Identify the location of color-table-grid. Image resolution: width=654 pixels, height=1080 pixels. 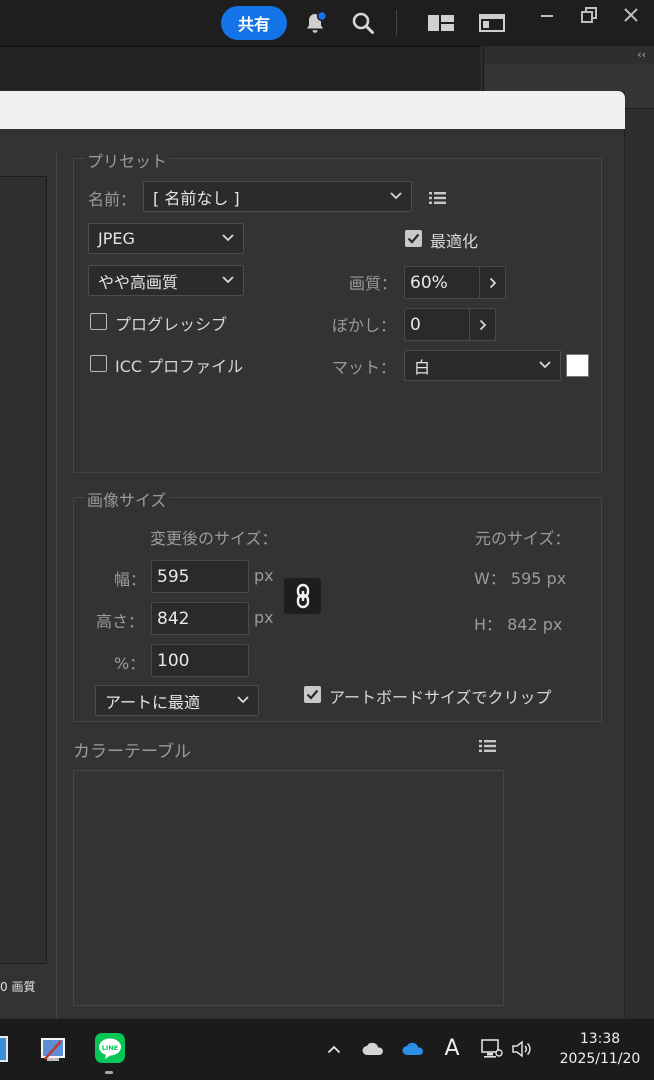
(288, 888).